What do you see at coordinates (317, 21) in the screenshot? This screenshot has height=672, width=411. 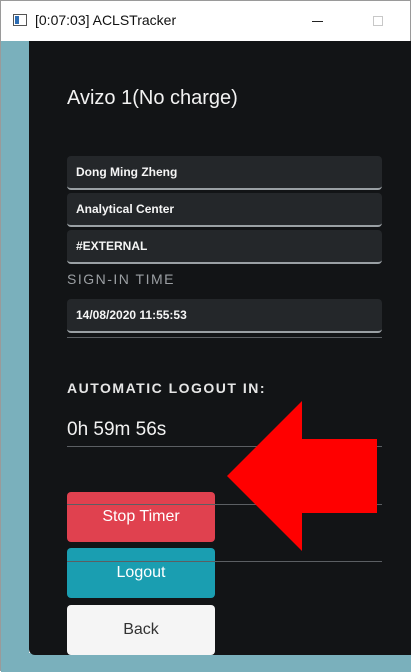 I see `minimize-icon` at bounding box center [317, 21].